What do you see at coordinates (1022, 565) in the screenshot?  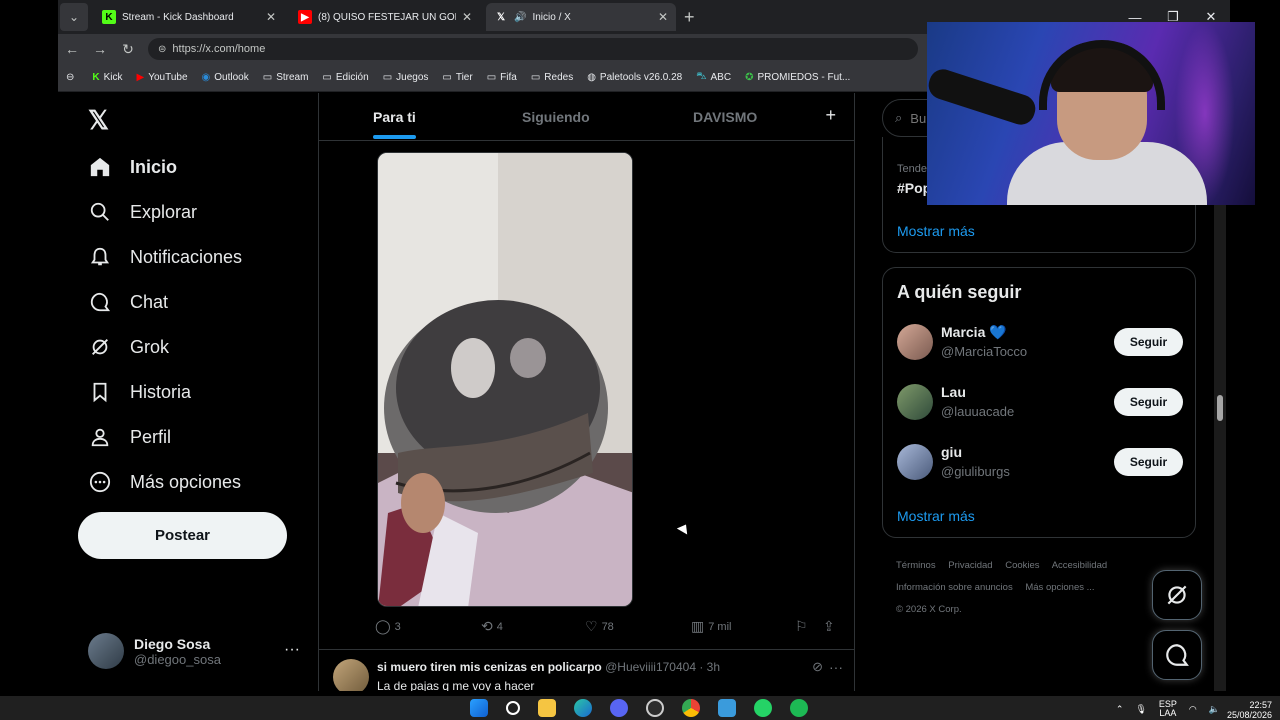 I see `footer-link: Cookies` at bounding box center [1022, 565].